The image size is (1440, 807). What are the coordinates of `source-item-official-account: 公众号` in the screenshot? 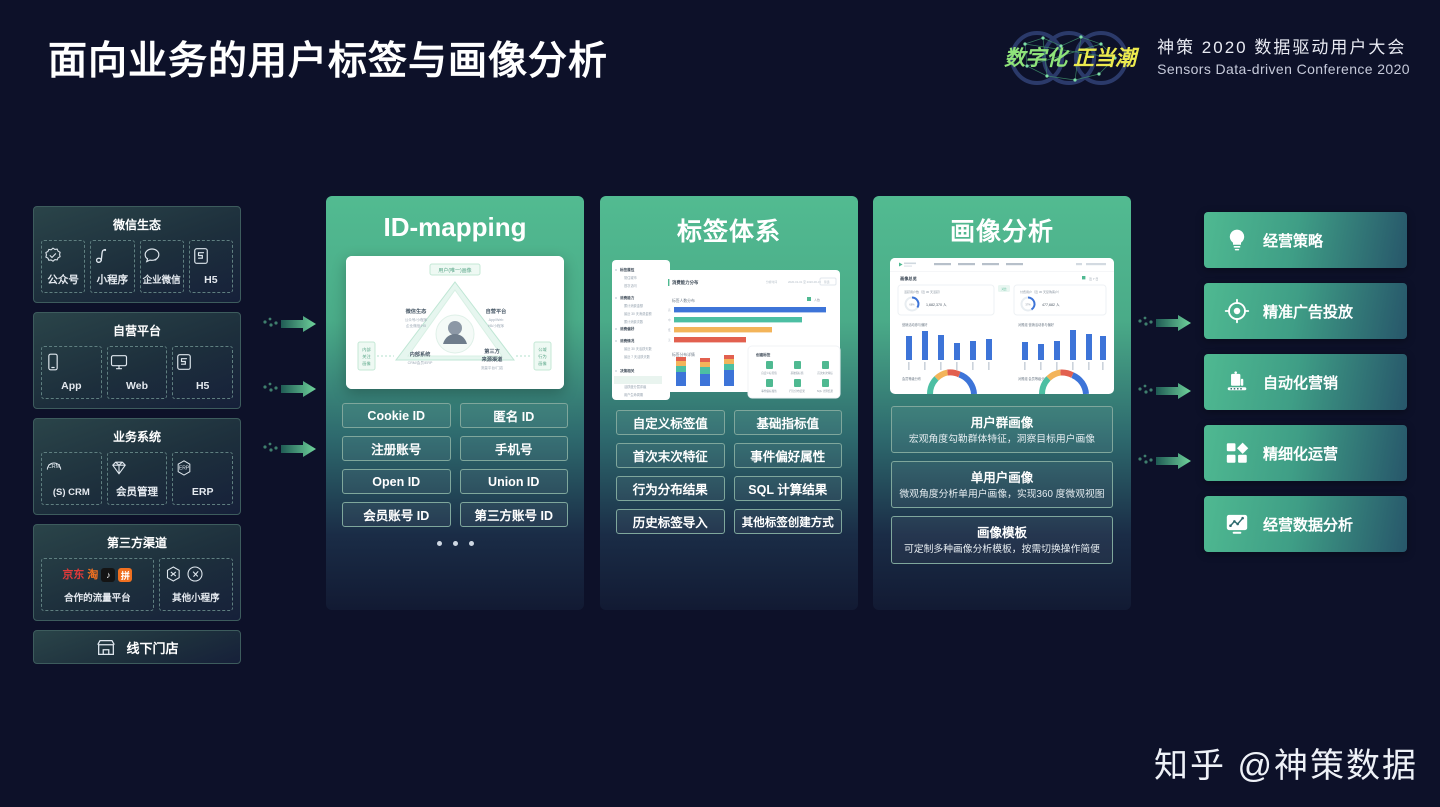 It's located at (63, 266).